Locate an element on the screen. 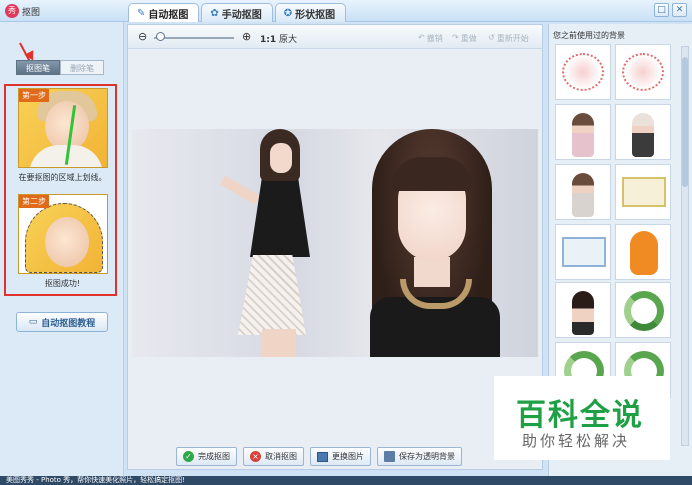 The width and height of the screenshot is (692, 485). step2-caption: 抠图成功! is located at coordinates (62, 283).